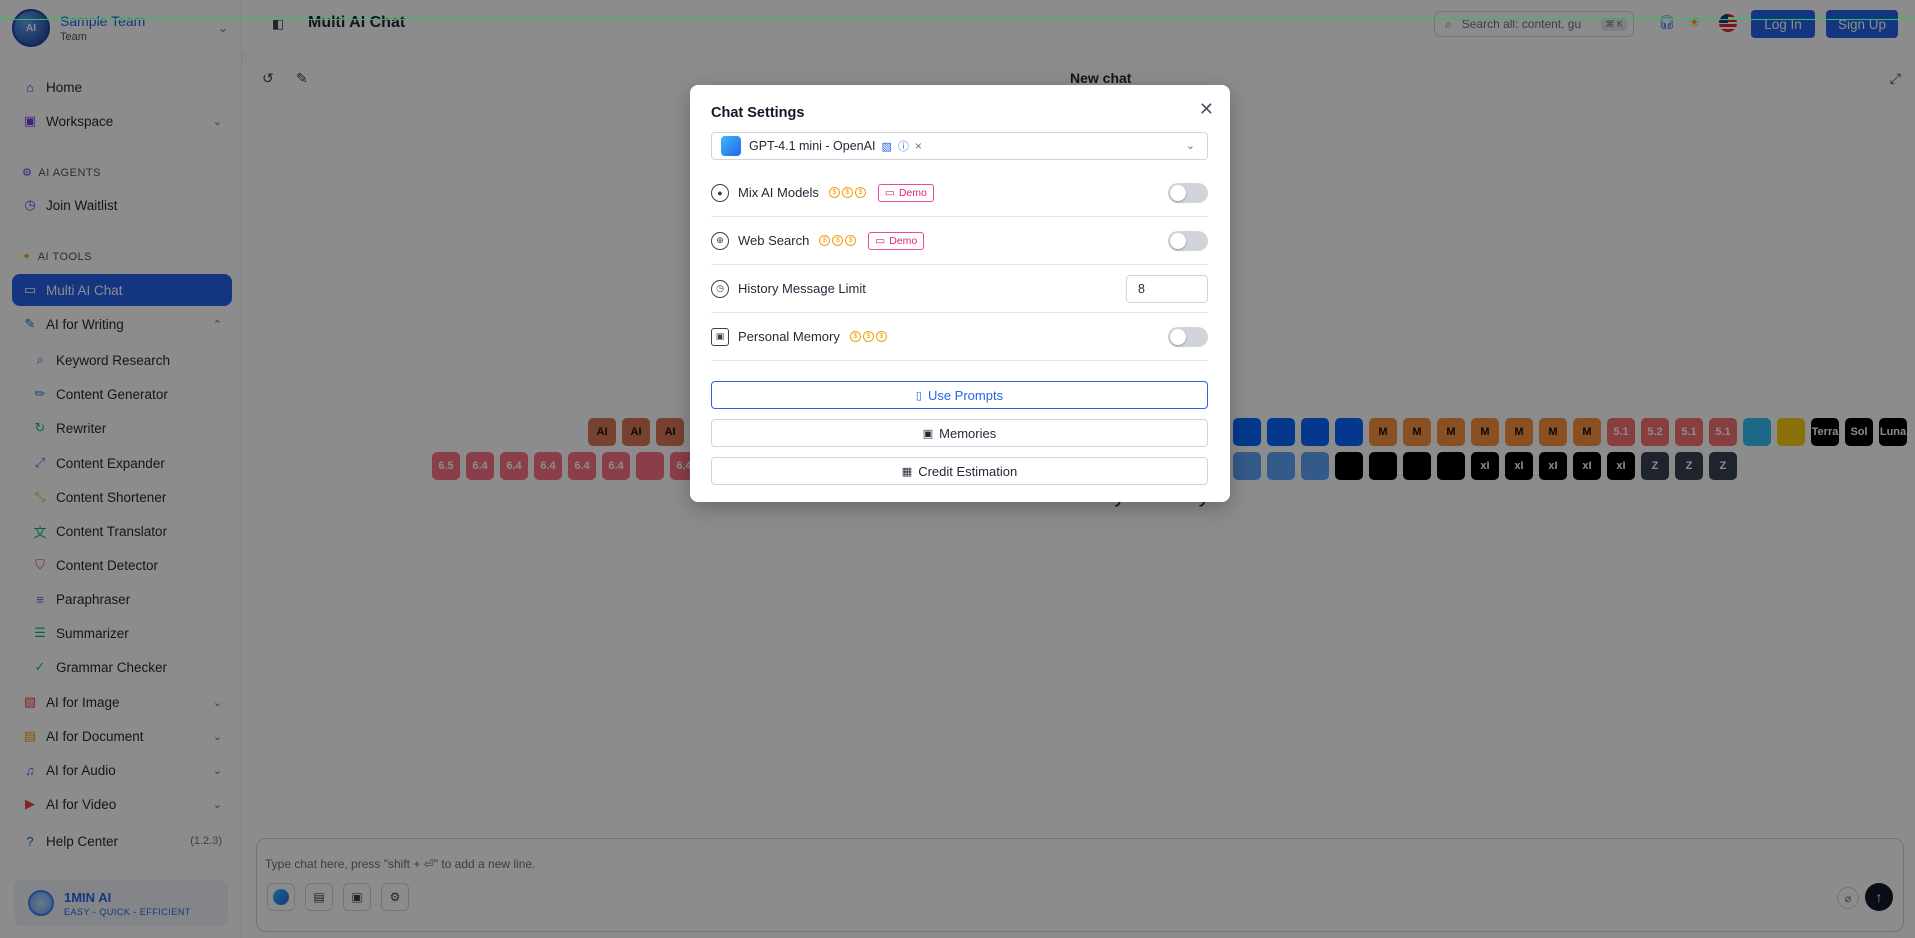 This screenshot has width=1915, height=938. What do you see at coordinates (758, 113) in the screenshot?
I see `modal-title: Chat Settings` at bounding box center [758, 113].